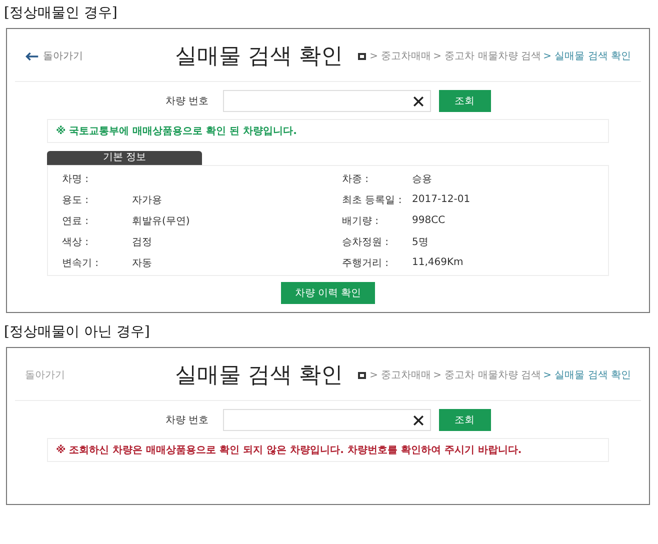  What do you see at coordinates (61, 13) in the screenshot?
I see `caption: [정상매물인 경우]` at bounding box center [61, 13].